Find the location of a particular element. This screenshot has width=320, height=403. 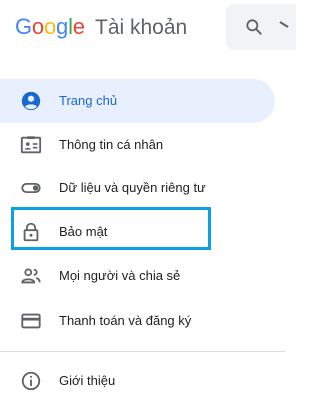

product-name: Tài khoản is located at coordinates (141, 27).